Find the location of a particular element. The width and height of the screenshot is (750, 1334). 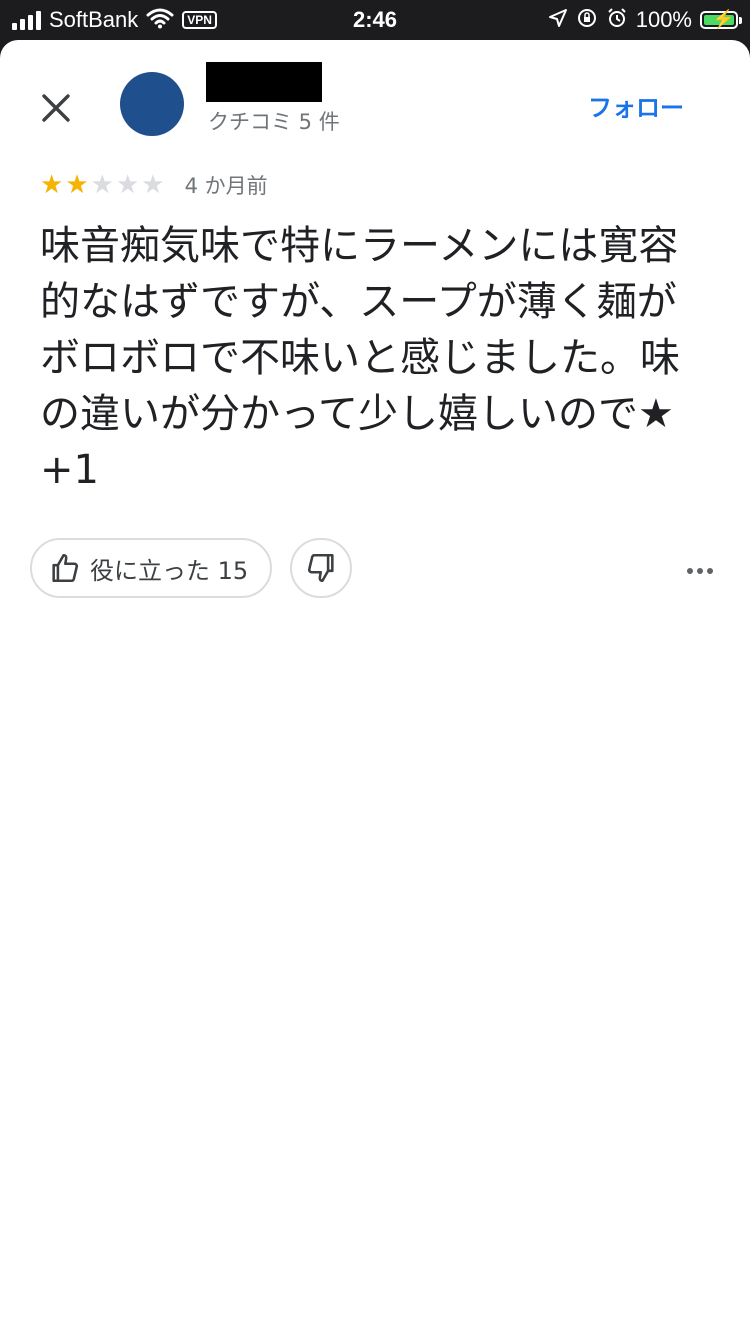

helpful-button: 役に立った 15 is located at coordinates (151, 568).